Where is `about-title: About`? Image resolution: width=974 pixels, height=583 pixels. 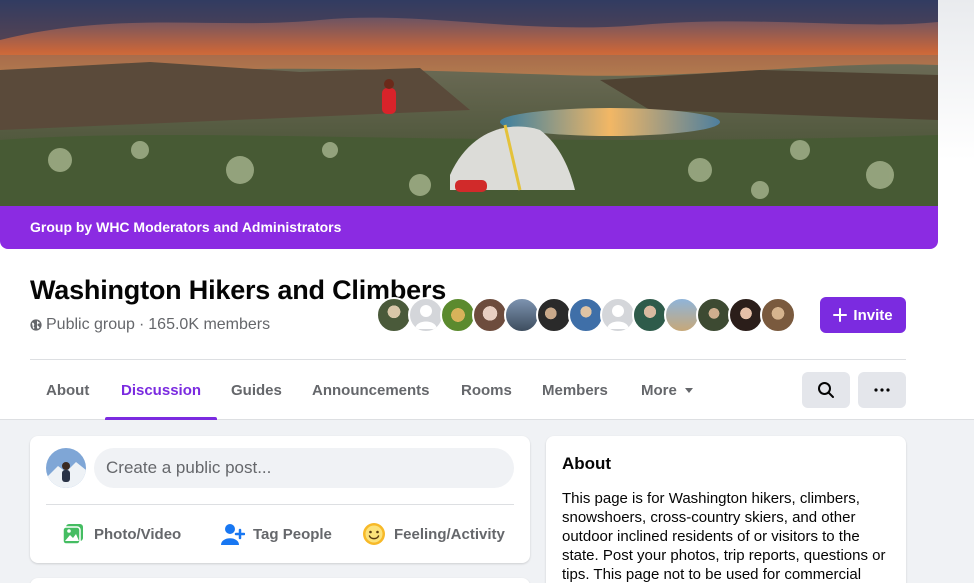 about-title: About is located at coordinates (587, 463).